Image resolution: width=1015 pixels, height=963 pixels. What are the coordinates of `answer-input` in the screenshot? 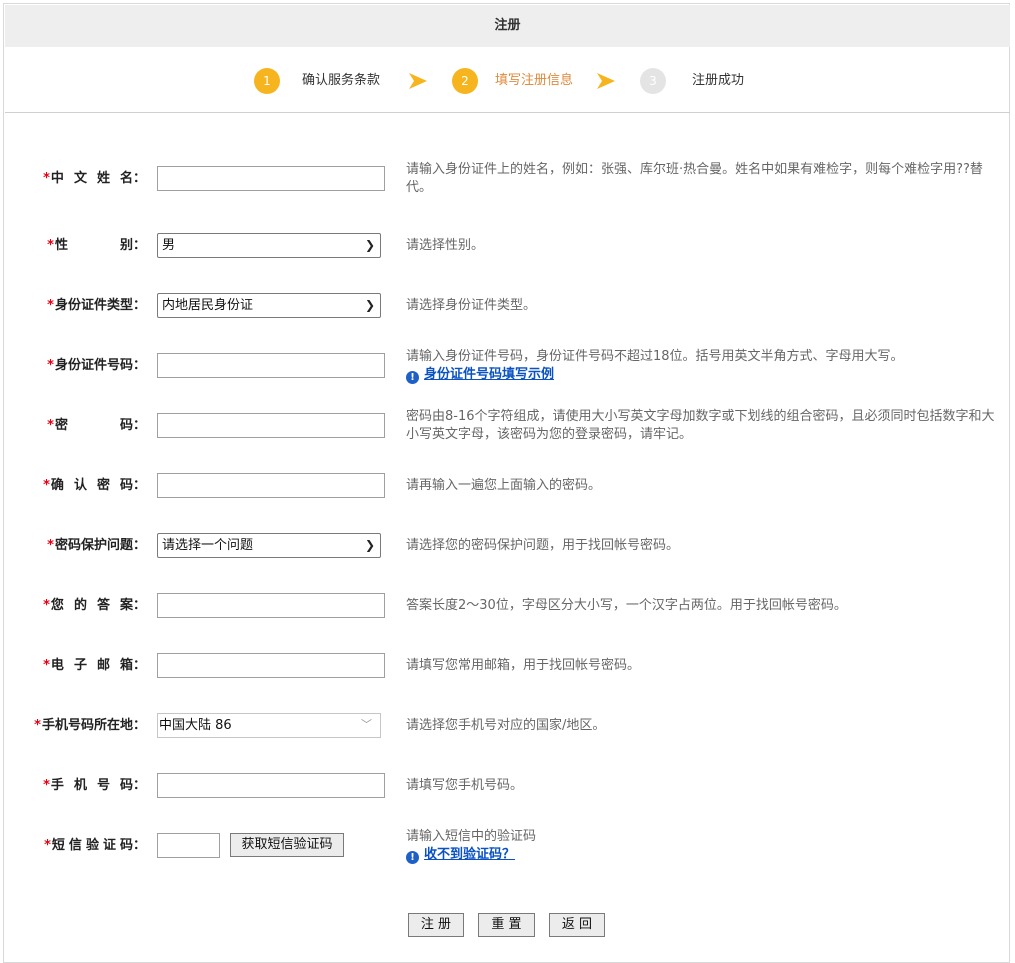 It's located at (271, 605).